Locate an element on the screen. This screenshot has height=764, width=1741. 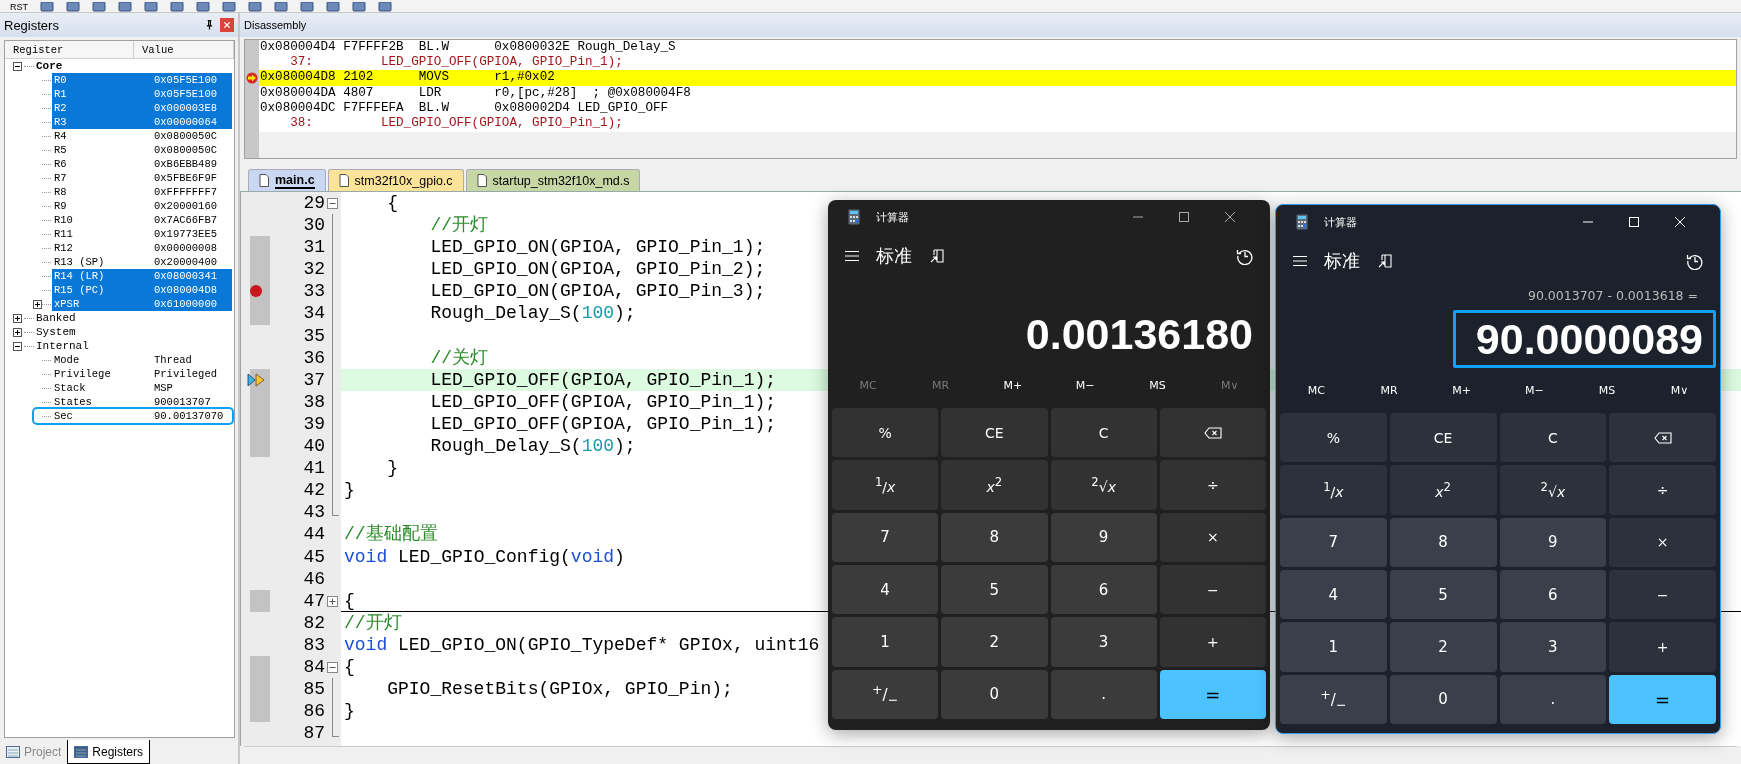
register-row: R7 0x5FBE6F9F is located at coordinates (142, 178).